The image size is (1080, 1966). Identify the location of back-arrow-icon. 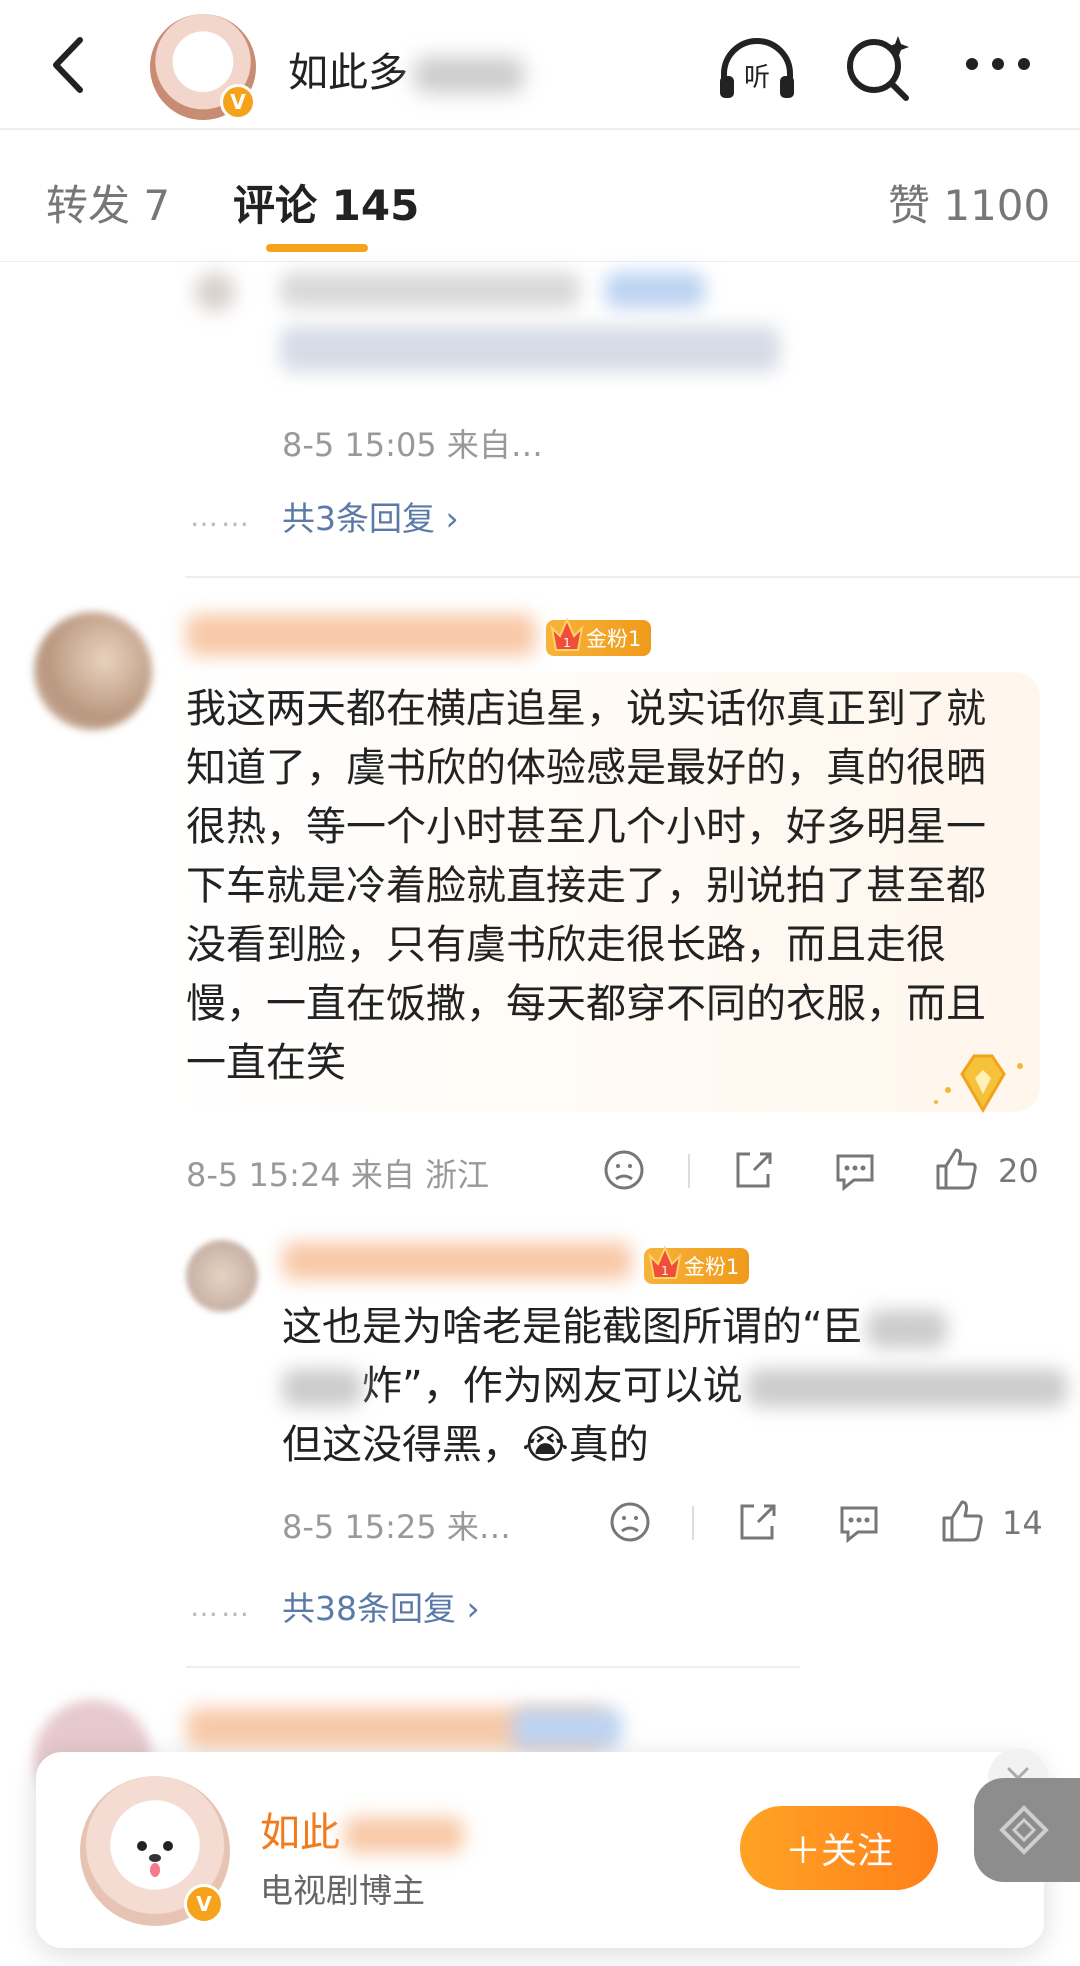
(73, 65).